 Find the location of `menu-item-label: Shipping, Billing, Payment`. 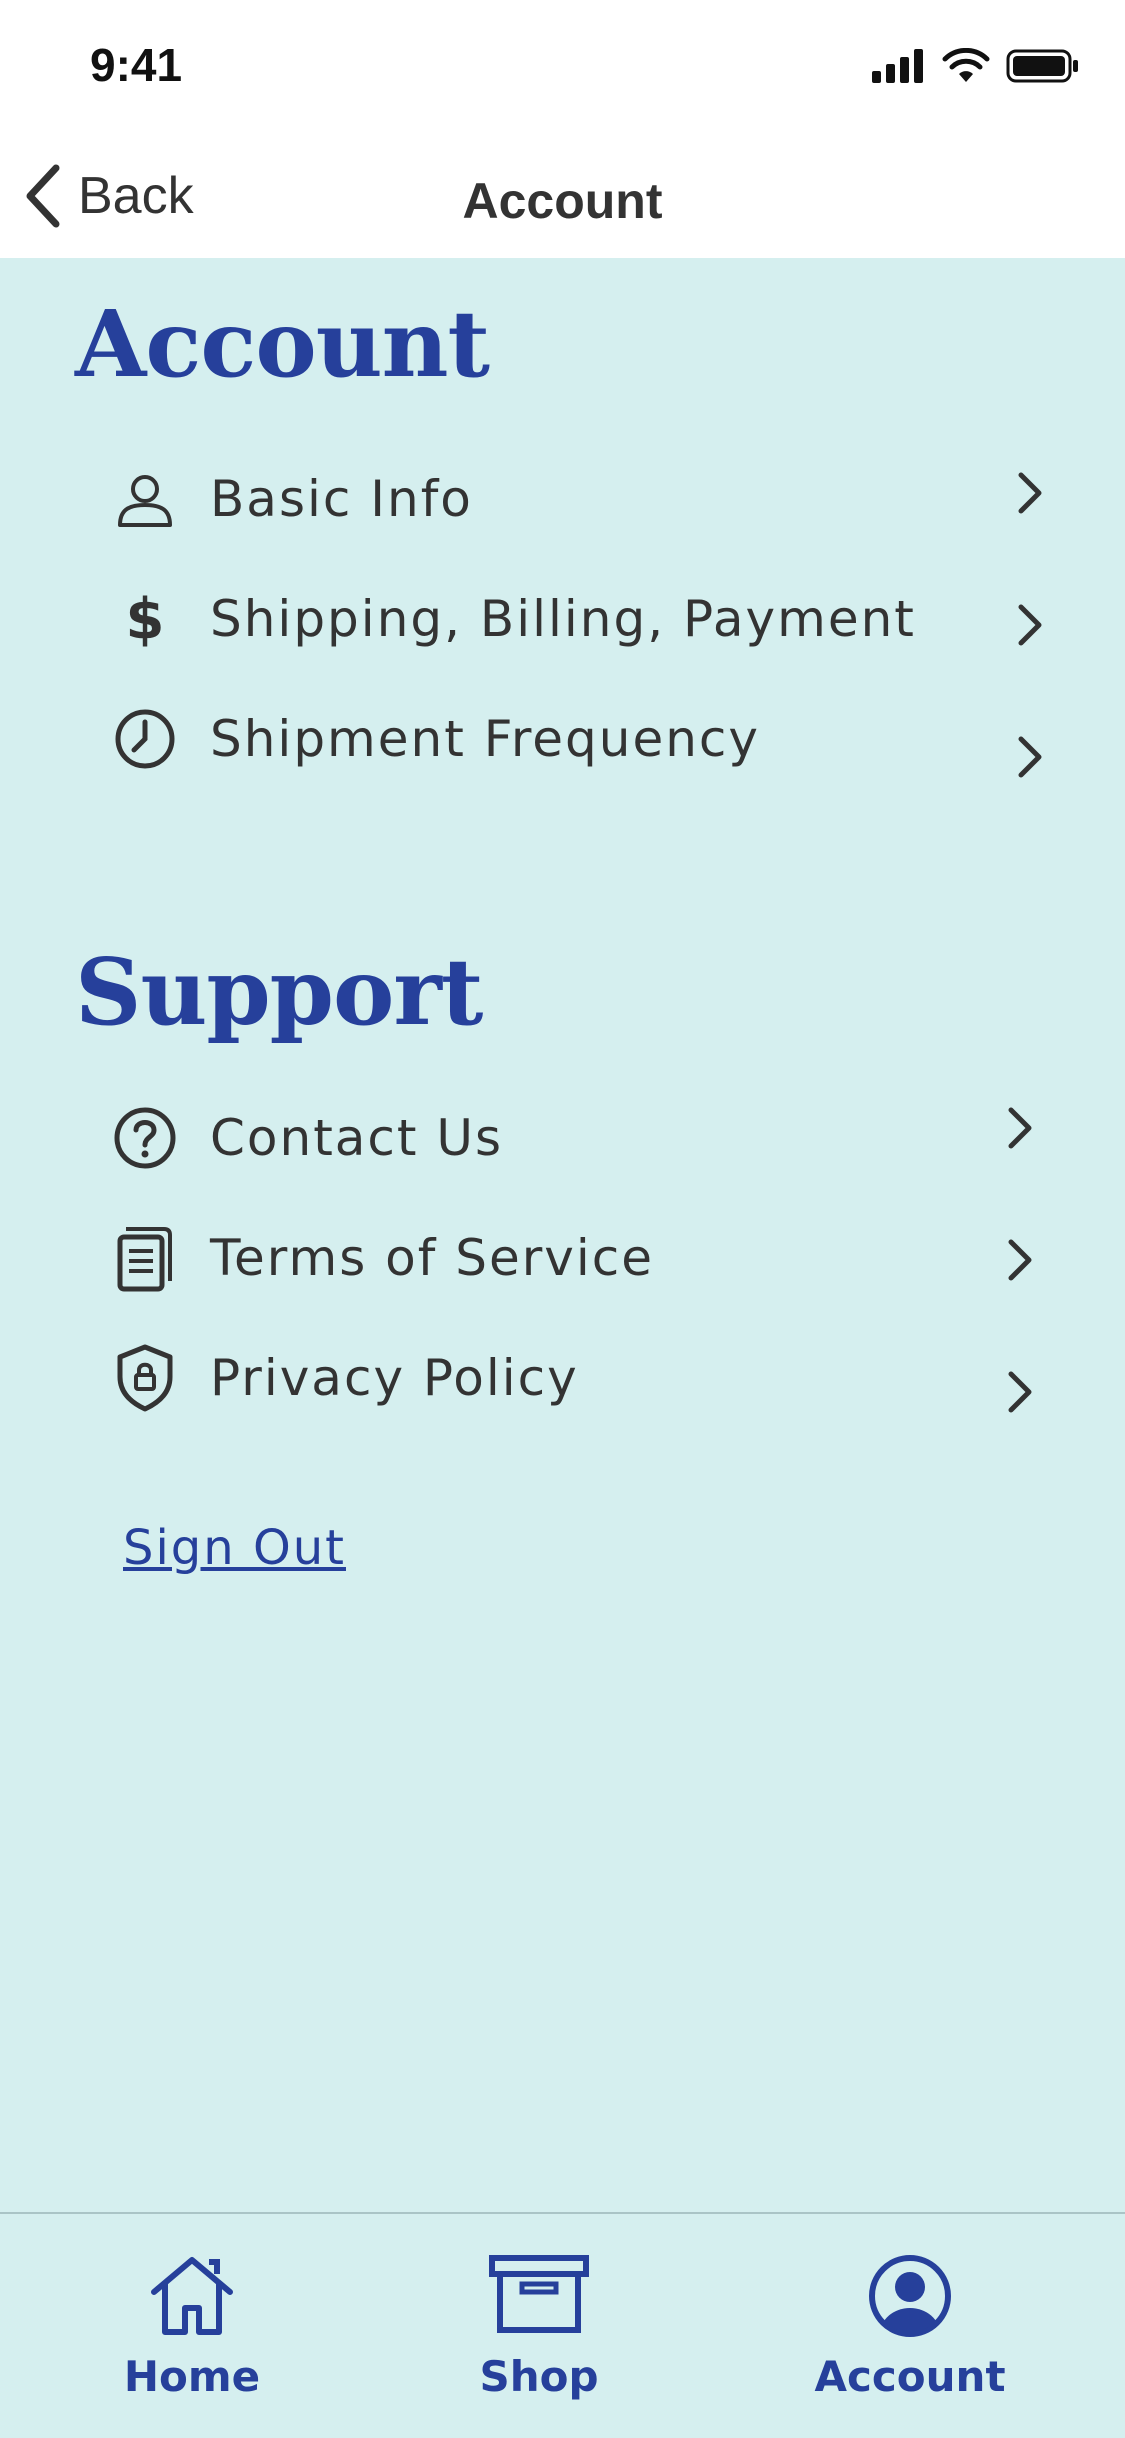

menu-item-label: Shipping, Billing, Payment is located at coordinates (563, 619).